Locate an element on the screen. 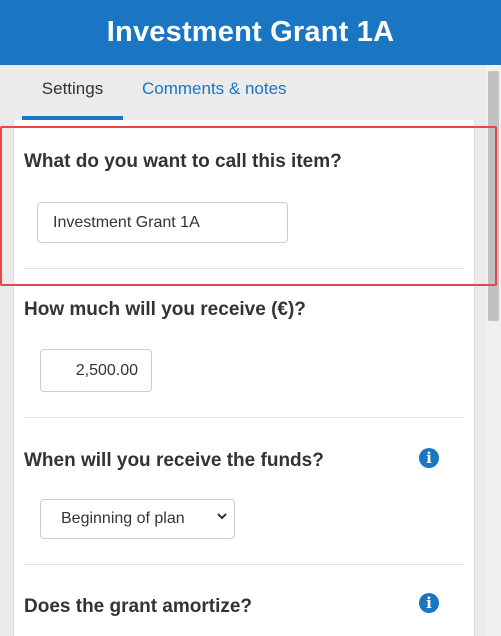  name-question: What do you want to call this item? is located at coordinates (183, 161).